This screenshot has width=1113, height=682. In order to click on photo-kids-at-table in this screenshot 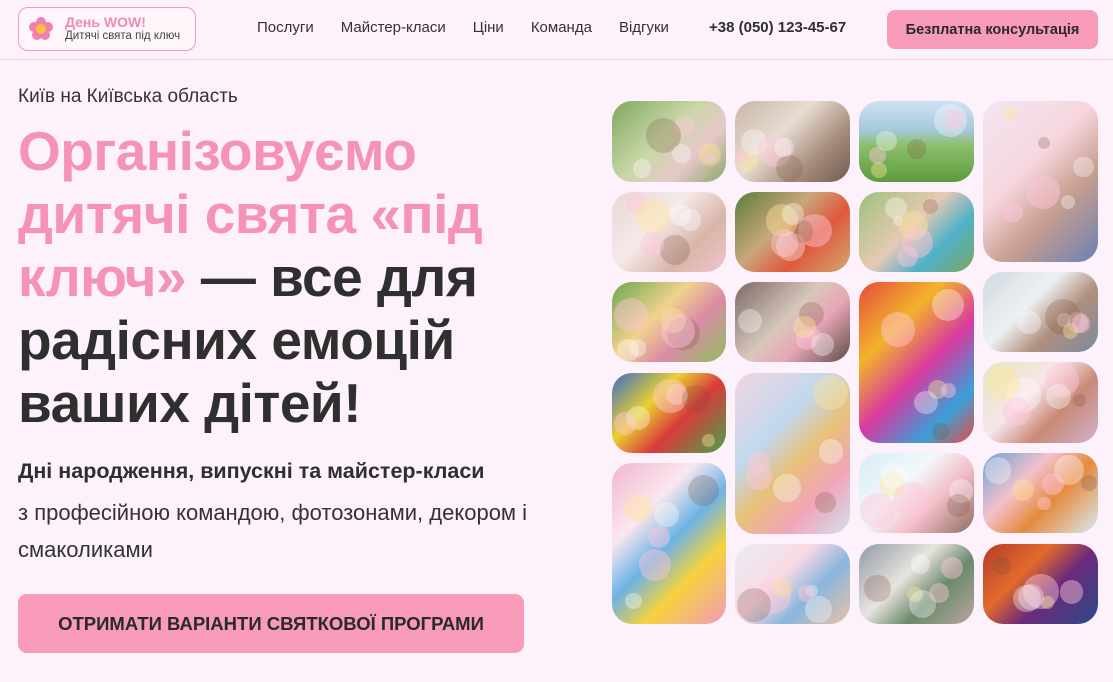, I will do `click(792, 141)`.